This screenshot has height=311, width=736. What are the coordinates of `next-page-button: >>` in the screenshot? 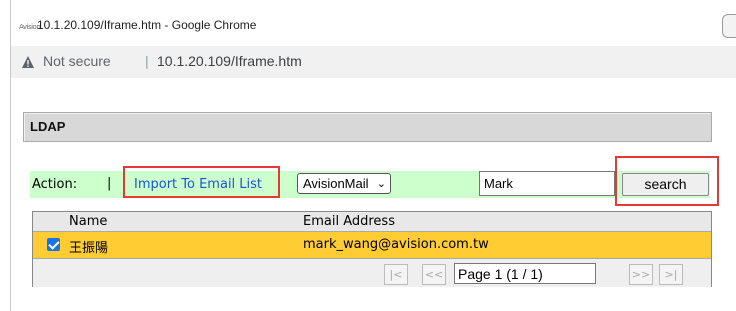 It's located at (641, 274).